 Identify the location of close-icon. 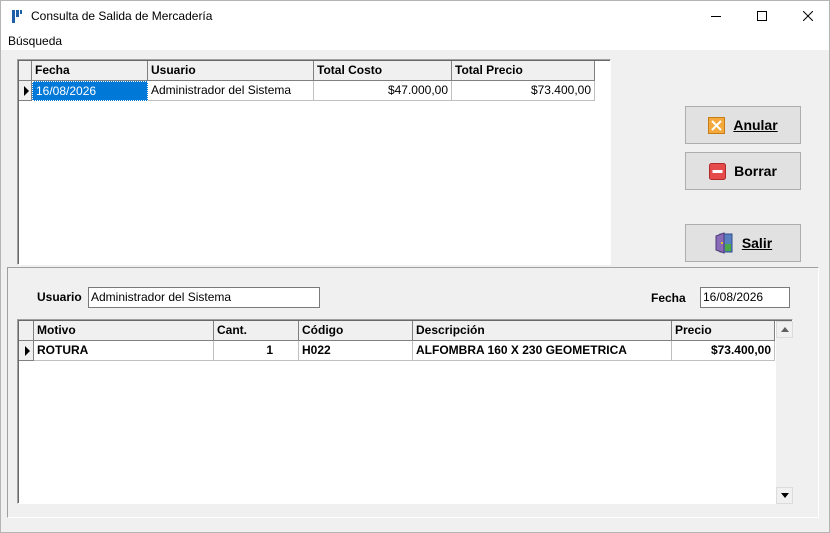
(808, 16).